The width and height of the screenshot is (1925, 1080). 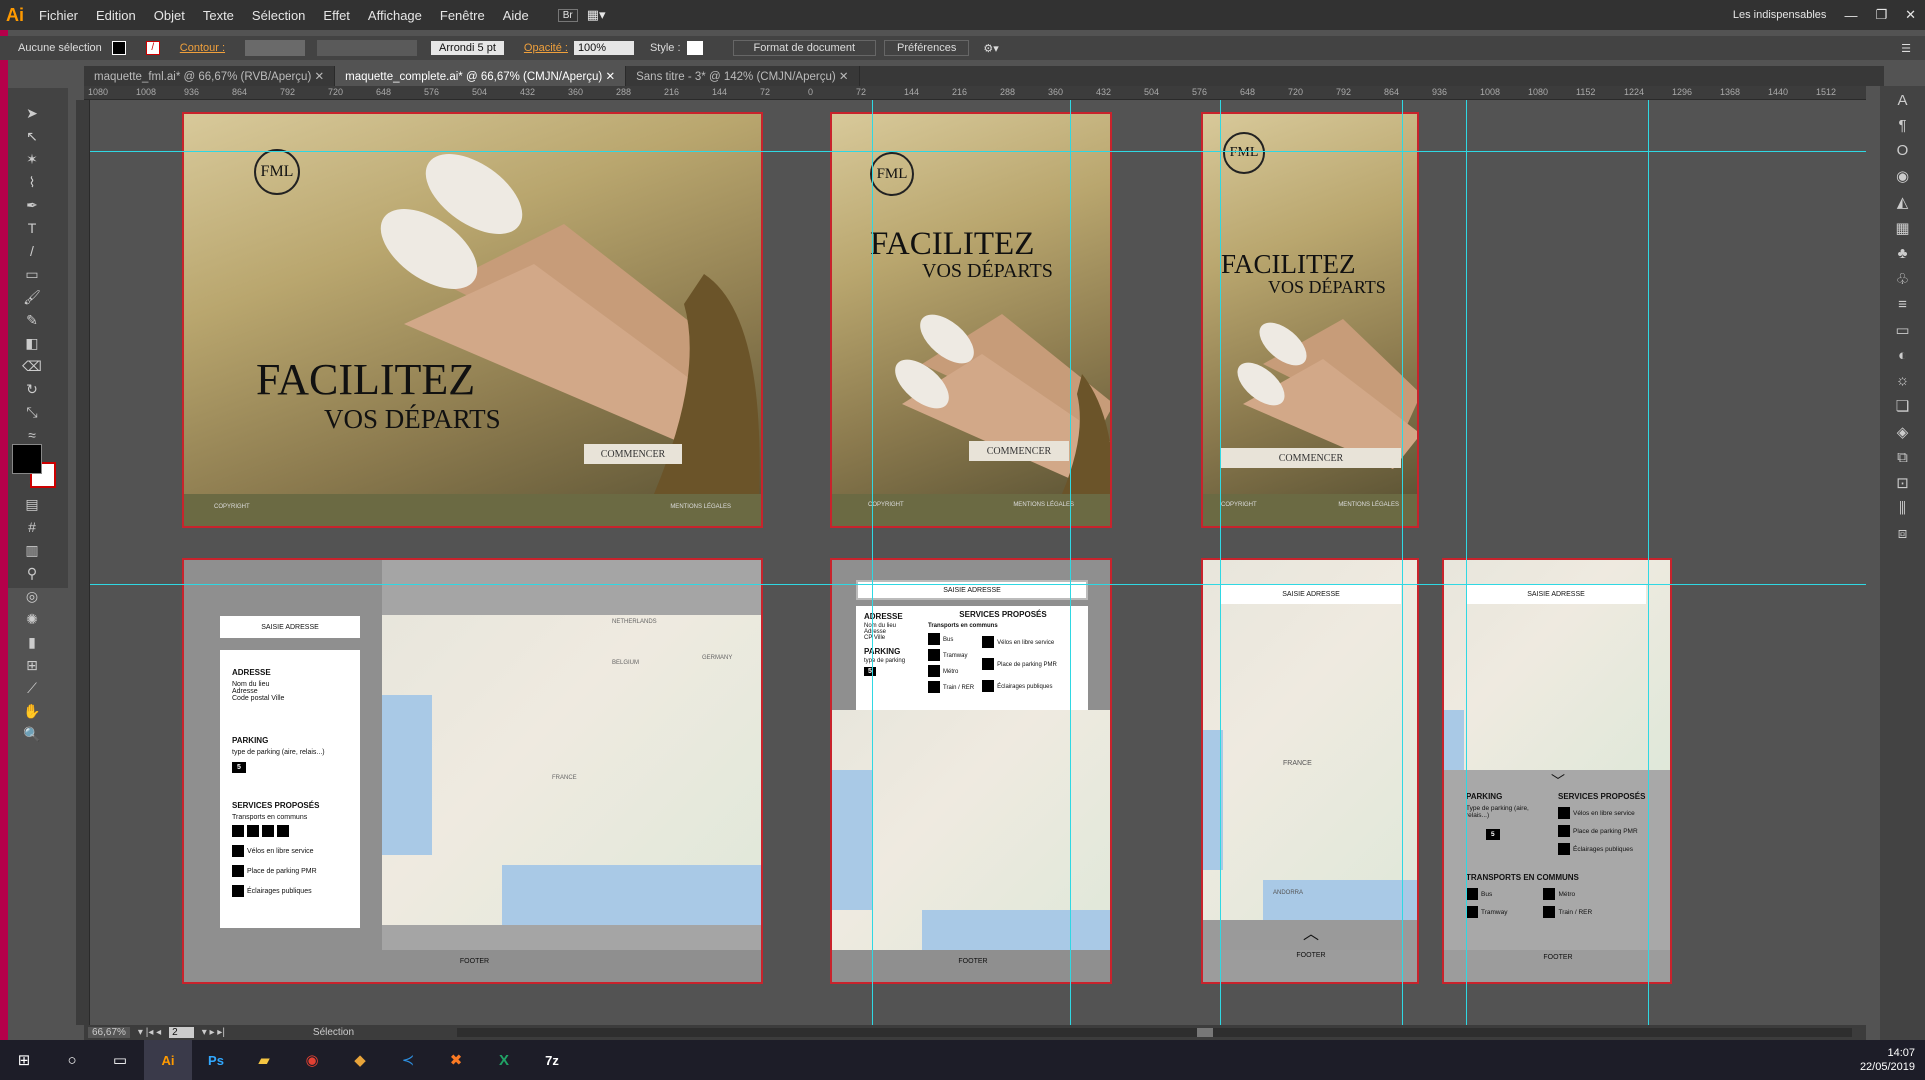 I want to click on swatches-panel-icon: ▦, so click(x=1902, y=228).